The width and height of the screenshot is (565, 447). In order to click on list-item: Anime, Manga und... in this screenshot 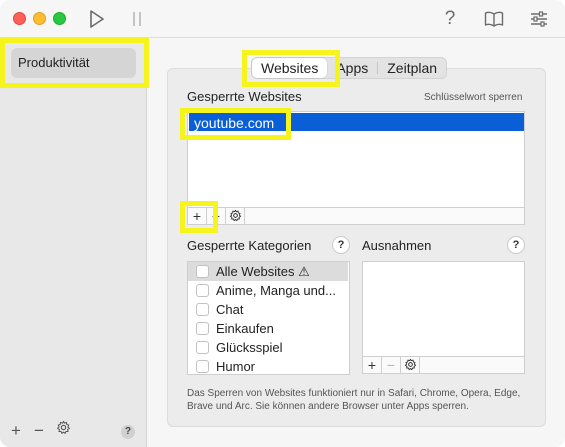, I will do `click(268, 290)`.